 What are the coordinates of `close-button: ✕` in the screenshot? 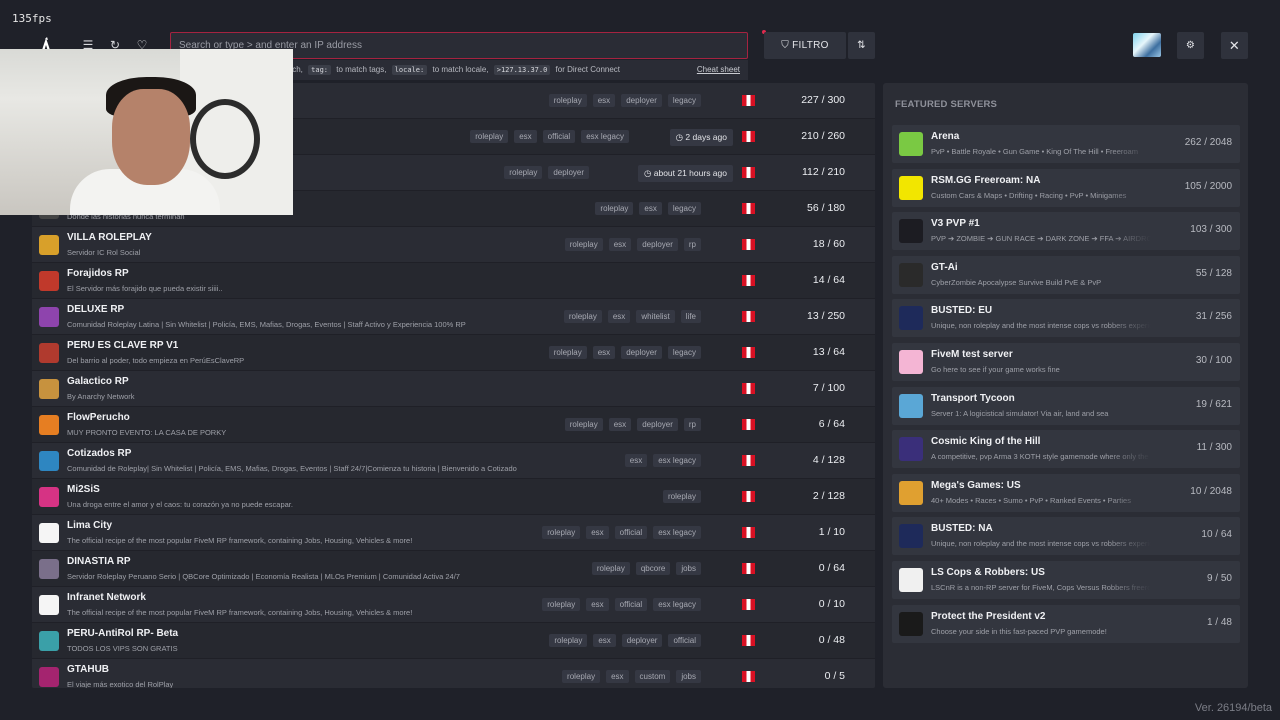 It's located at (1234, 45).